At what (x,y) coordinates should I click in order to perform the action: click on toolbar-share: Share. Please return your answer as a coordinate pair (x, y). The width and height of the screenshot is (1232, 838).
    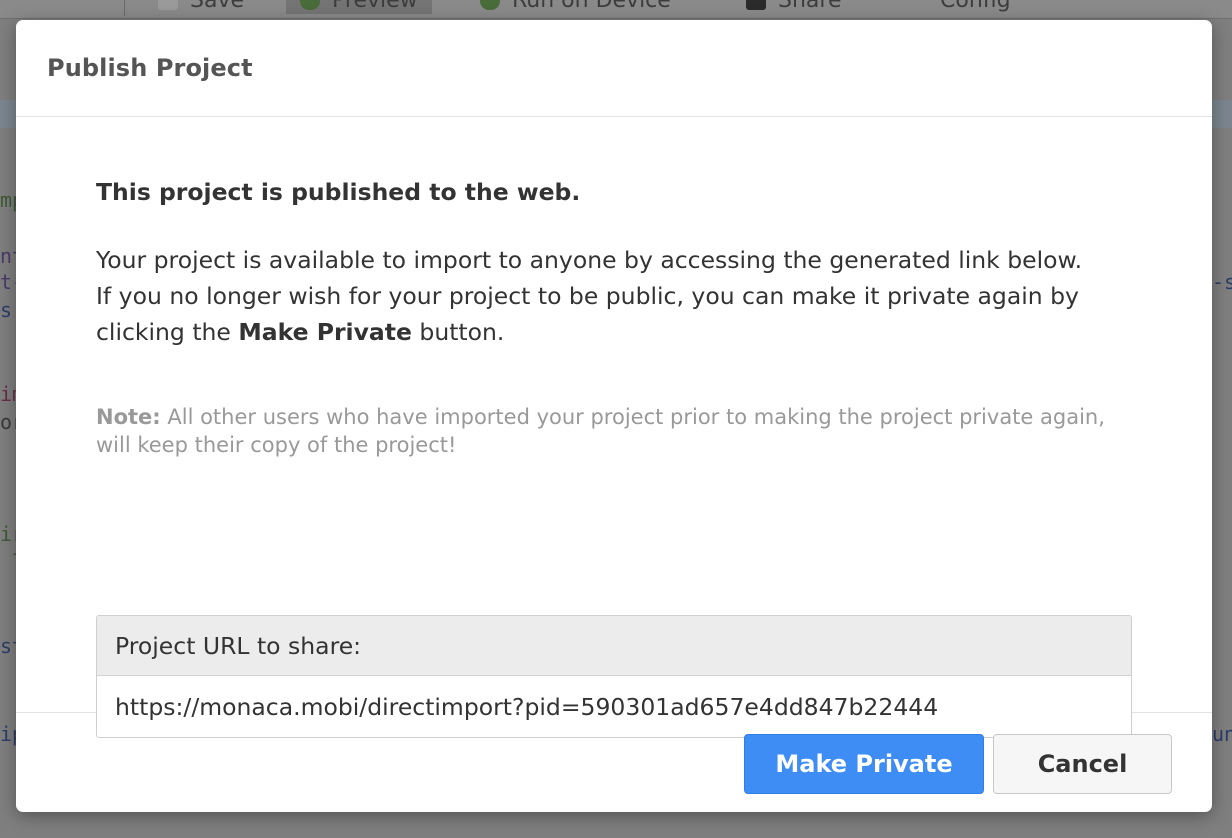
    Looking at the image, I should click on (794, 7).